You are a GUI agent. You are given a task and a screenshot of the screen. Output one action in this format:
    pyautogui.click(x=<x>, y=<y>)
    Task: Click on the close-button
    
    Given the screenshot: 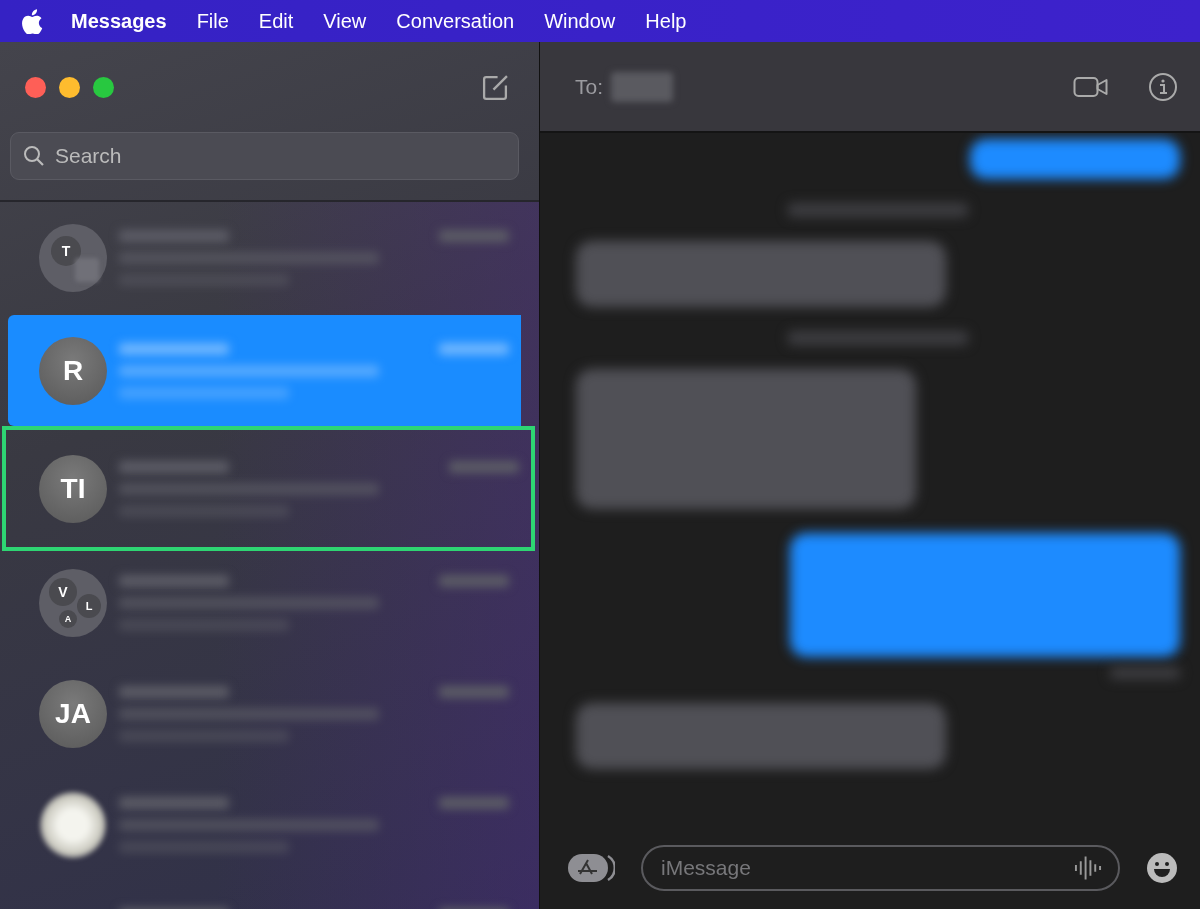 What is the action you would take?
    pyautogui.click(x=35, y=87)
    